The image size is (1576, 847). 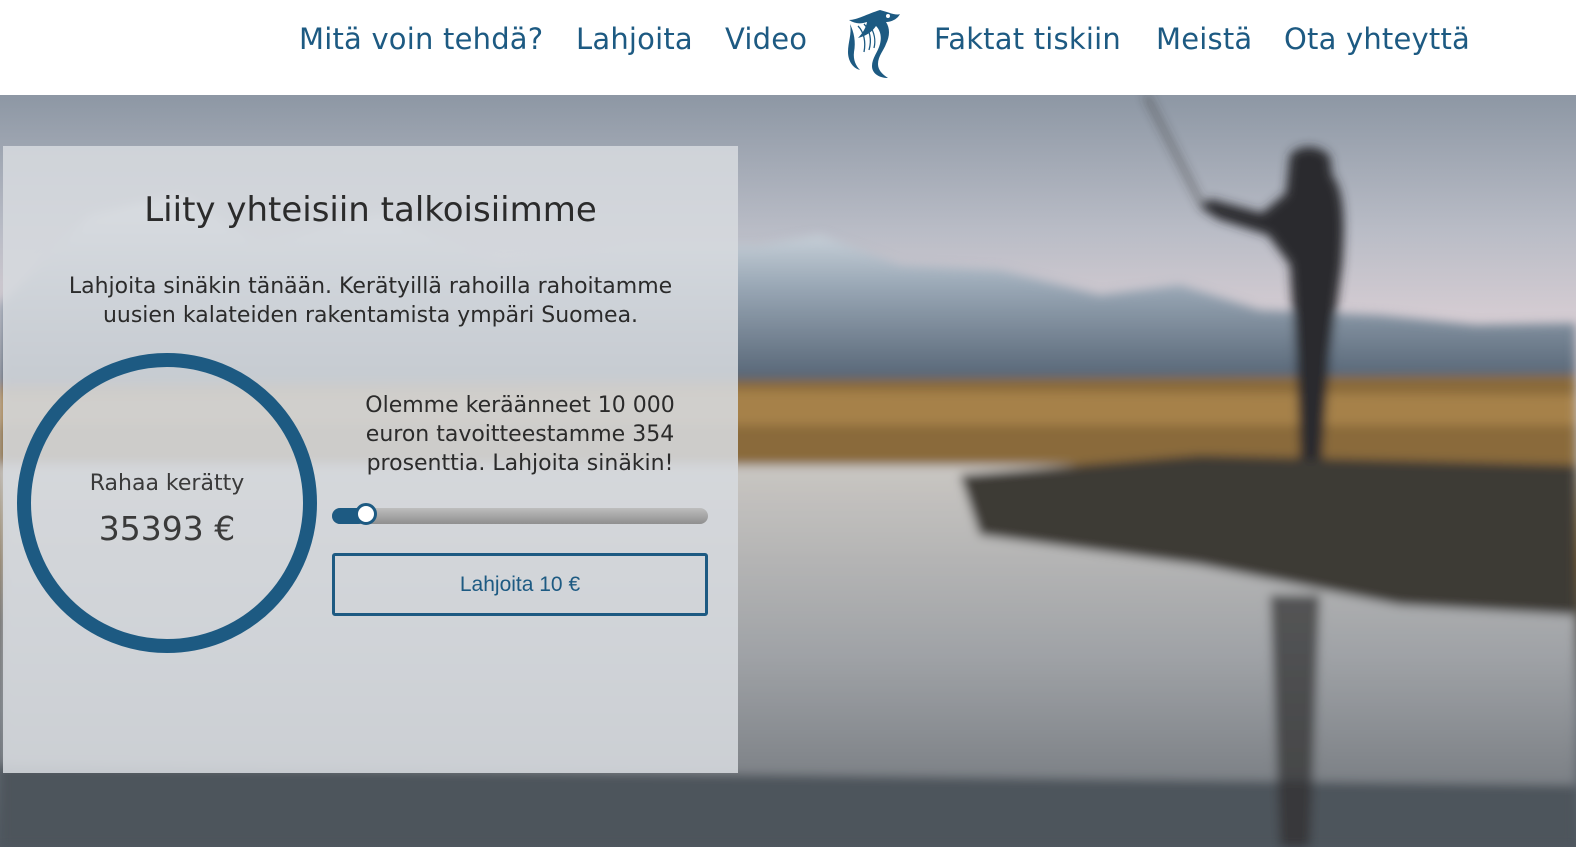 I want to click on donation-amount-slider, so click(x=520, y=514).